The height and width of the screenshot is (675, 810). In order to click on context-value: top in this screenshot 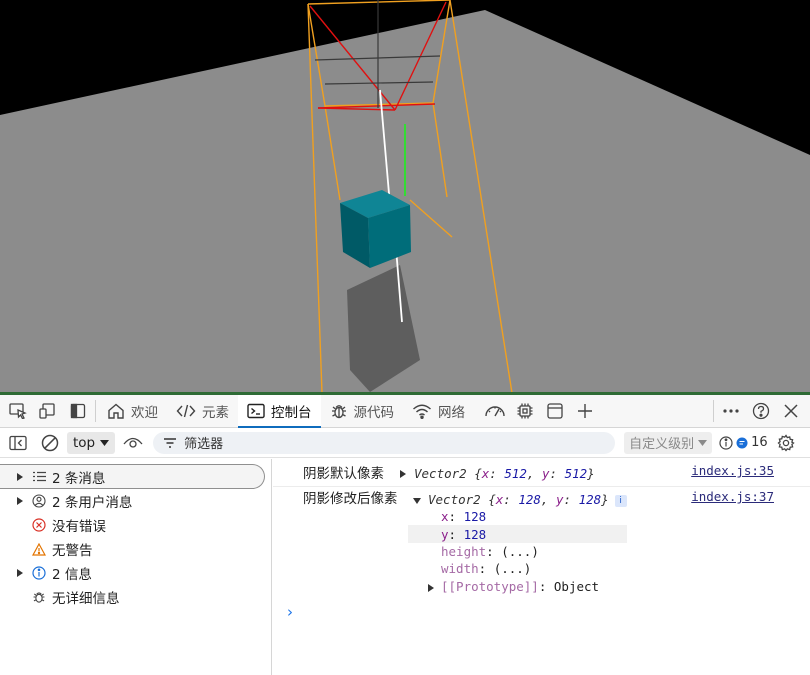, I will do `click(84, 442)`.